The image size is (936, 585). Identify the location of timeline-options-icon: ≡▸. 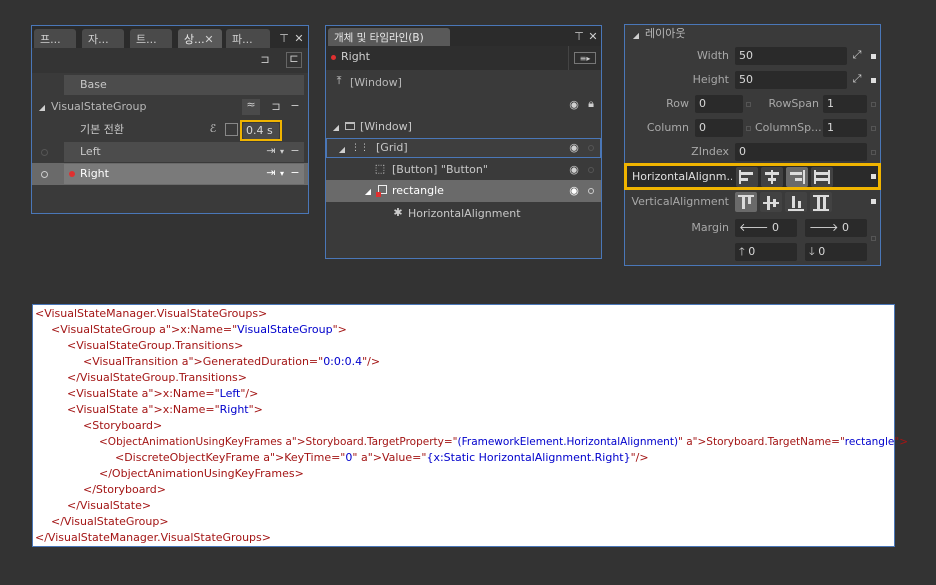
(585, 58).